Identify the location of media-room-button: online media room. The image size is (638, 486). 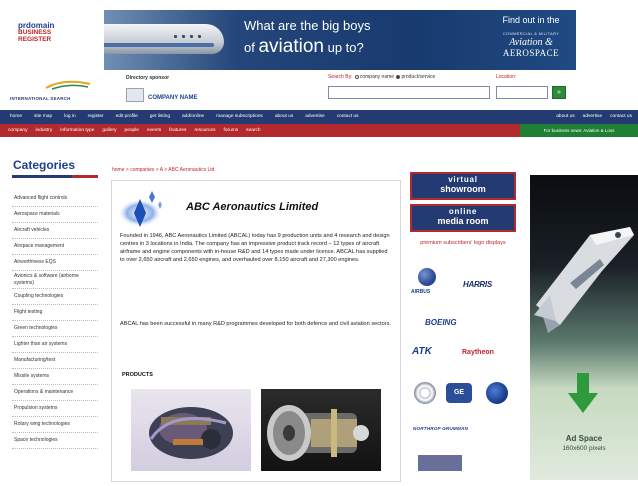
(463, 218).